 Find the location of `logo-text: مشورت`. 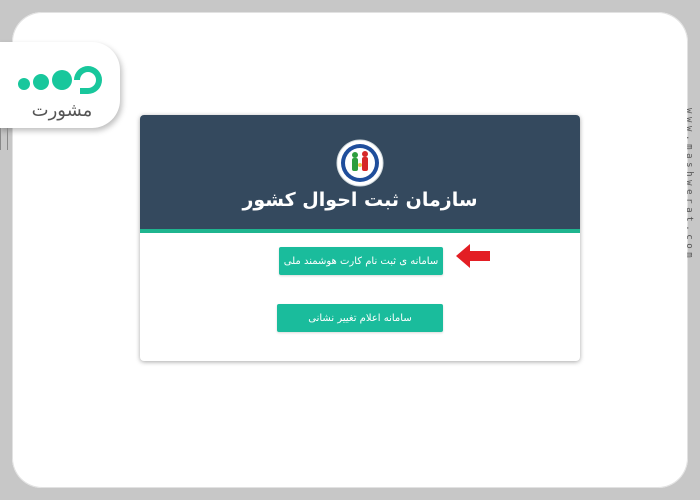

logo-text: مشورت is located at coordinates (62, 110).